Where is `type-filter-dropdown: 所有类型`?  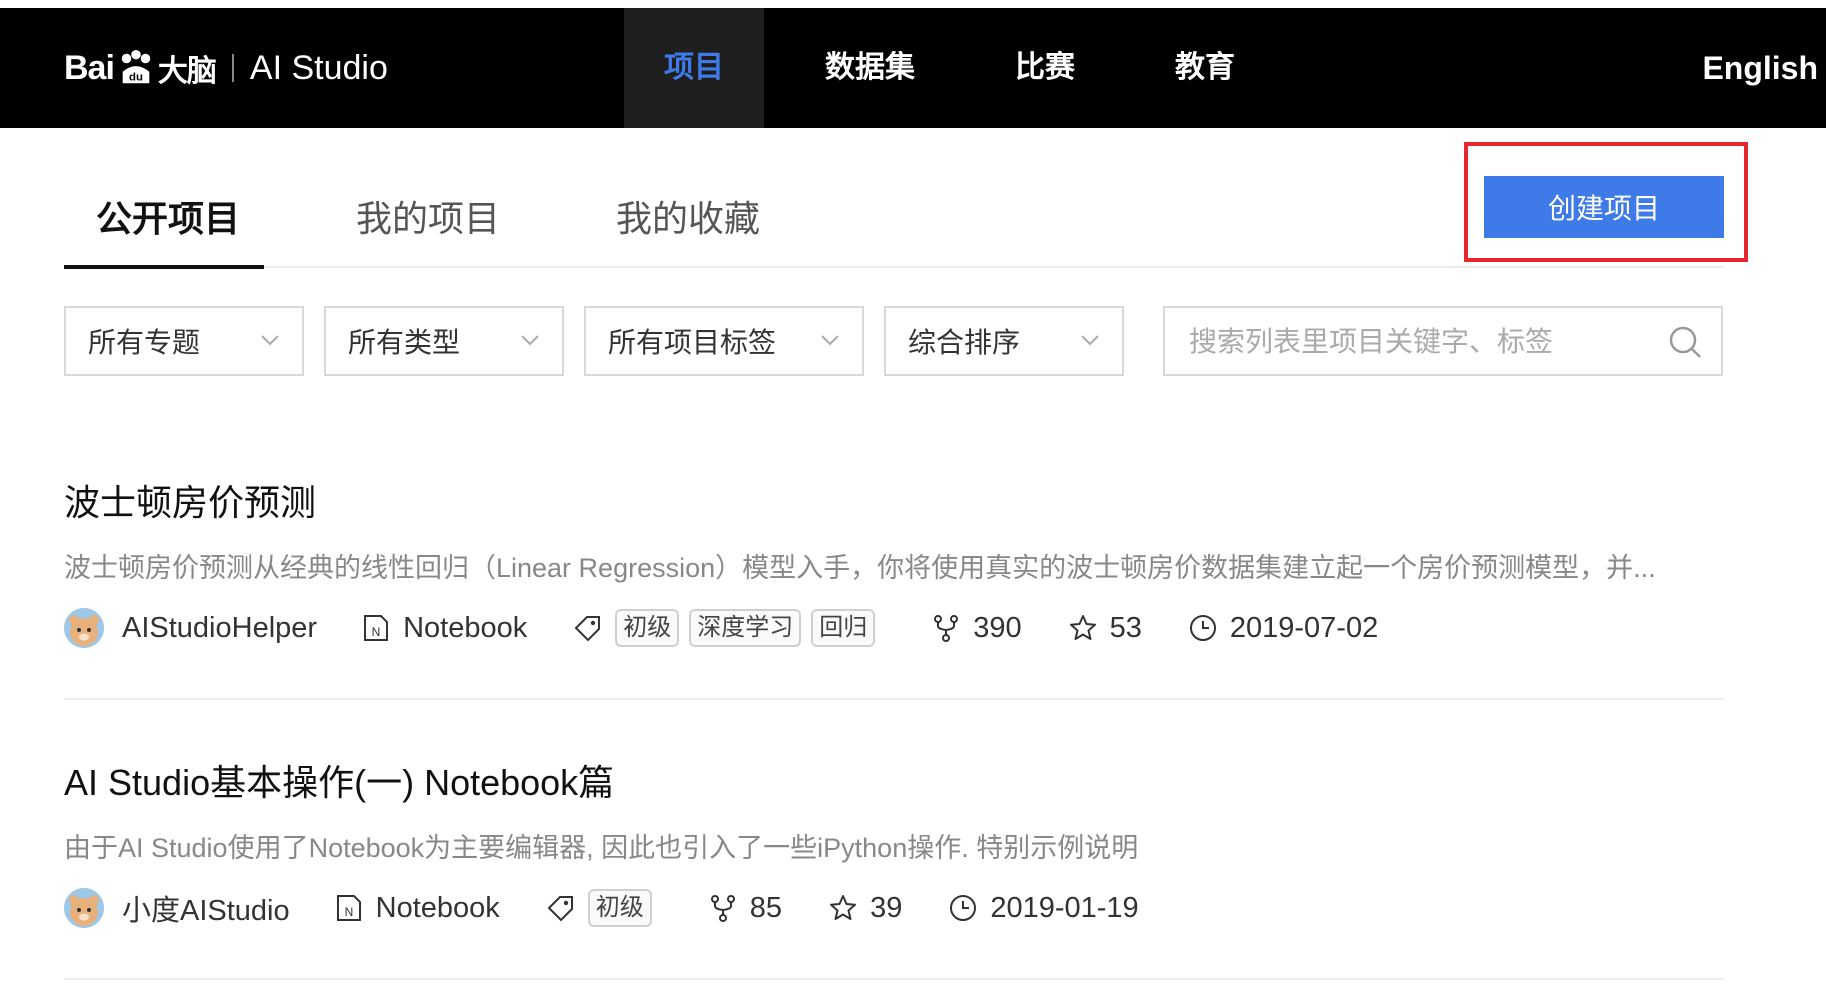
type-filter-dropdown: 所有类型 is located at coordinates (444, 341).